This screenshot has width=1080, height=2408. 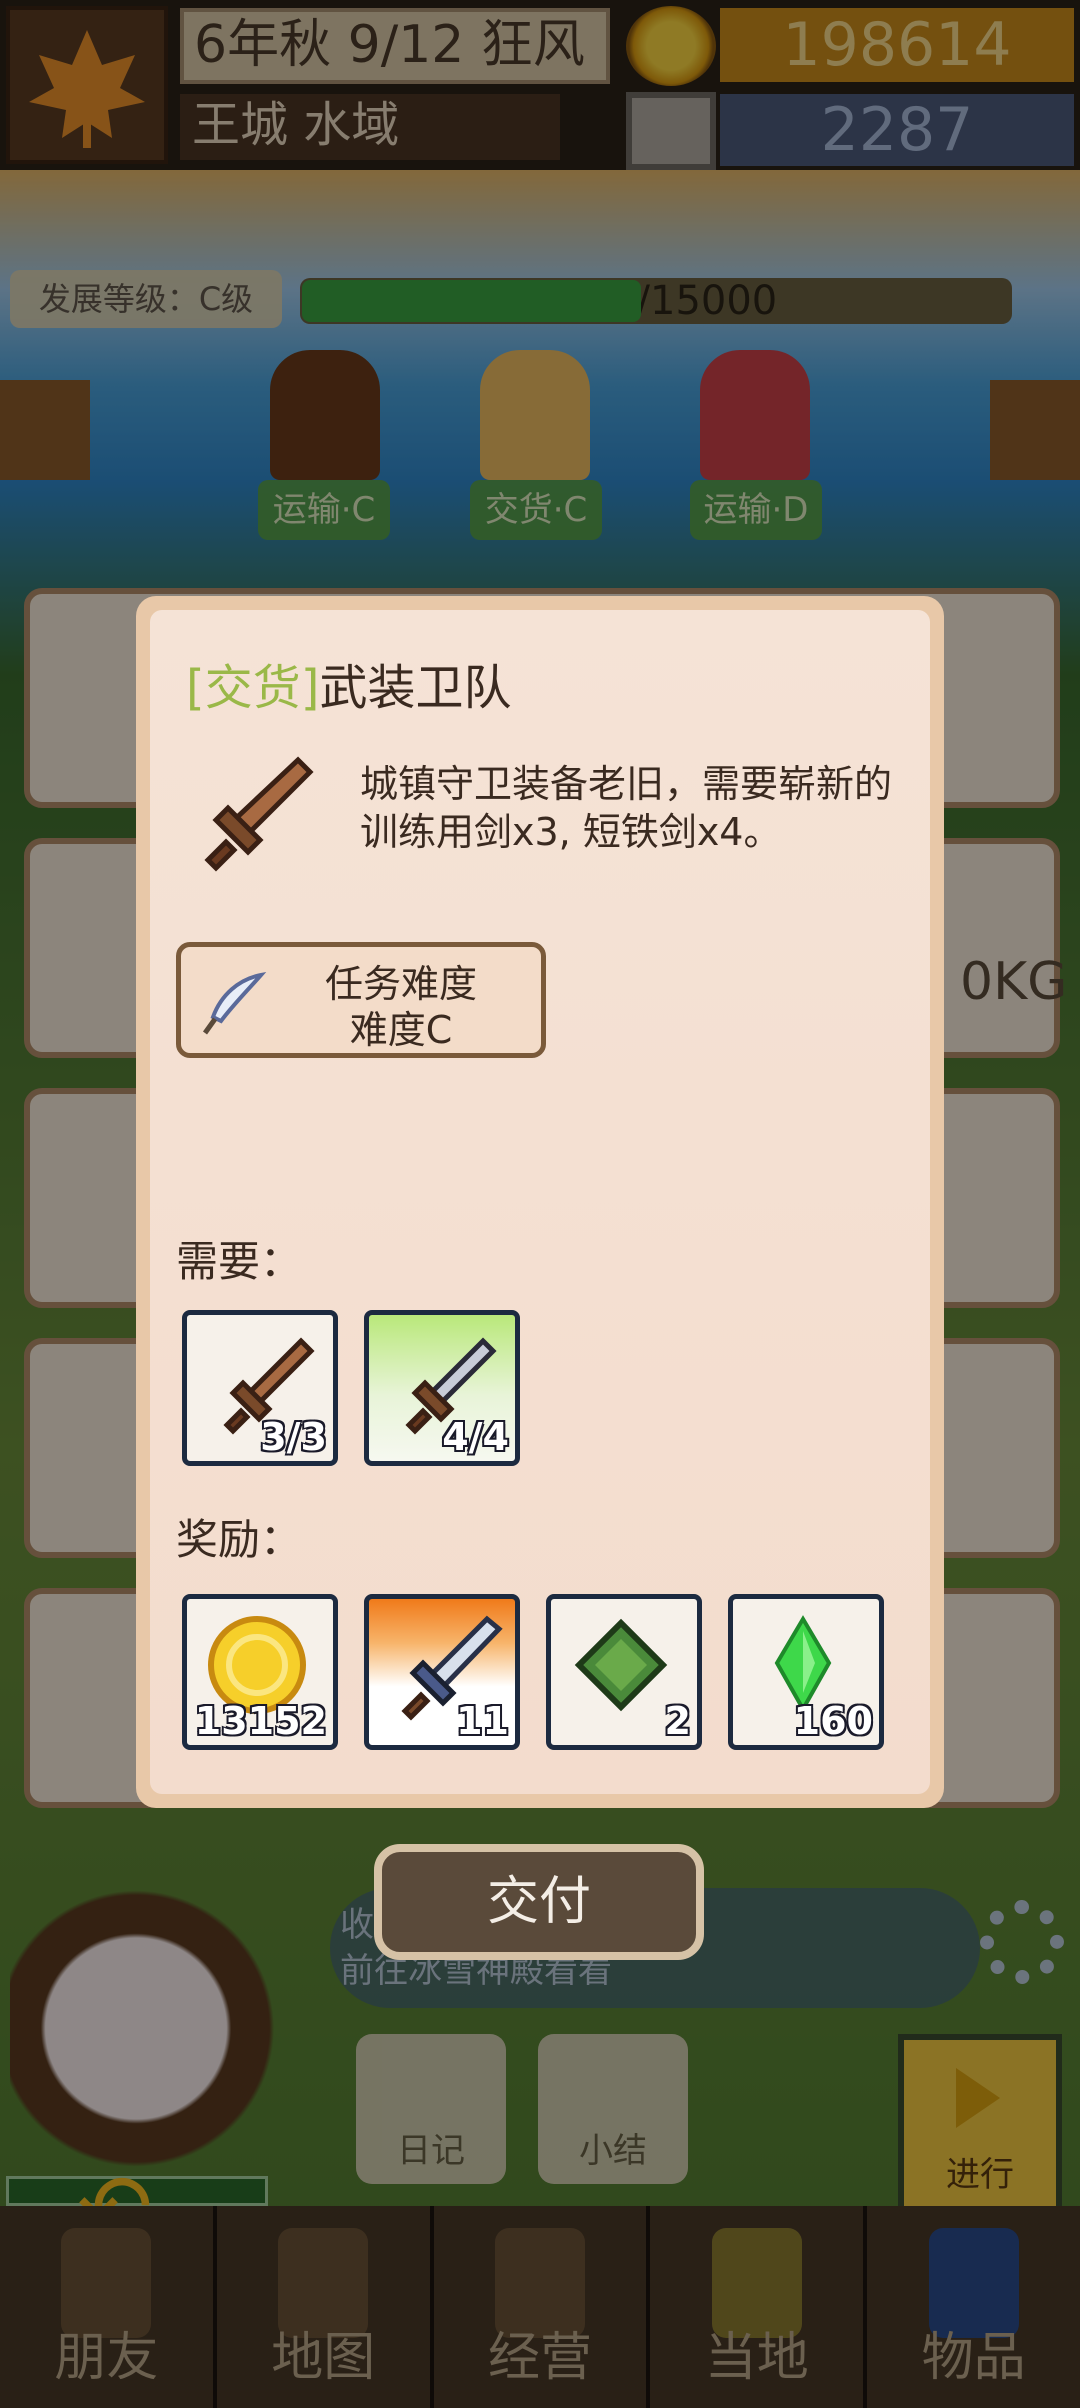 What do you see at coordinates (677, 1721) in the screenshot?
I see `reward-count-3: 2` at bounding box center [677, 1721].